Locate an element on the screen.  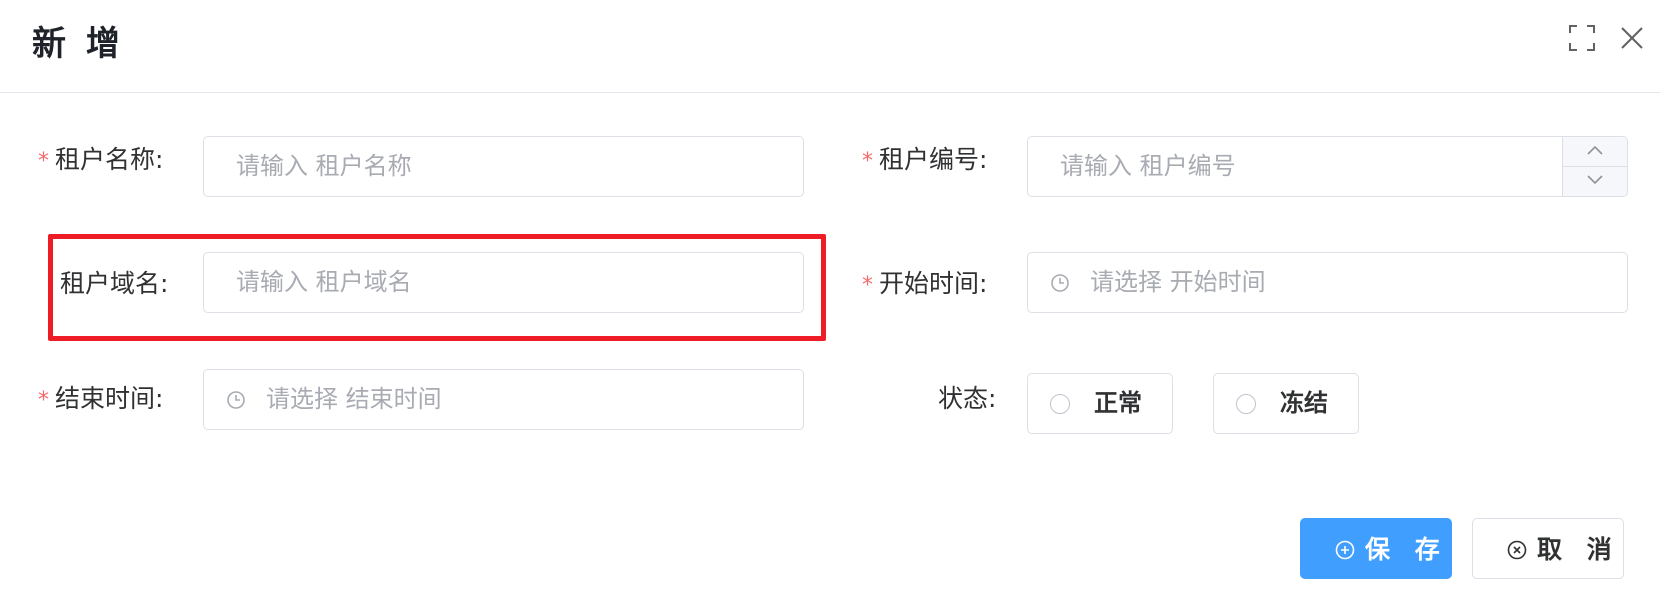
number-stepper is located at coordinates (1594, 166).